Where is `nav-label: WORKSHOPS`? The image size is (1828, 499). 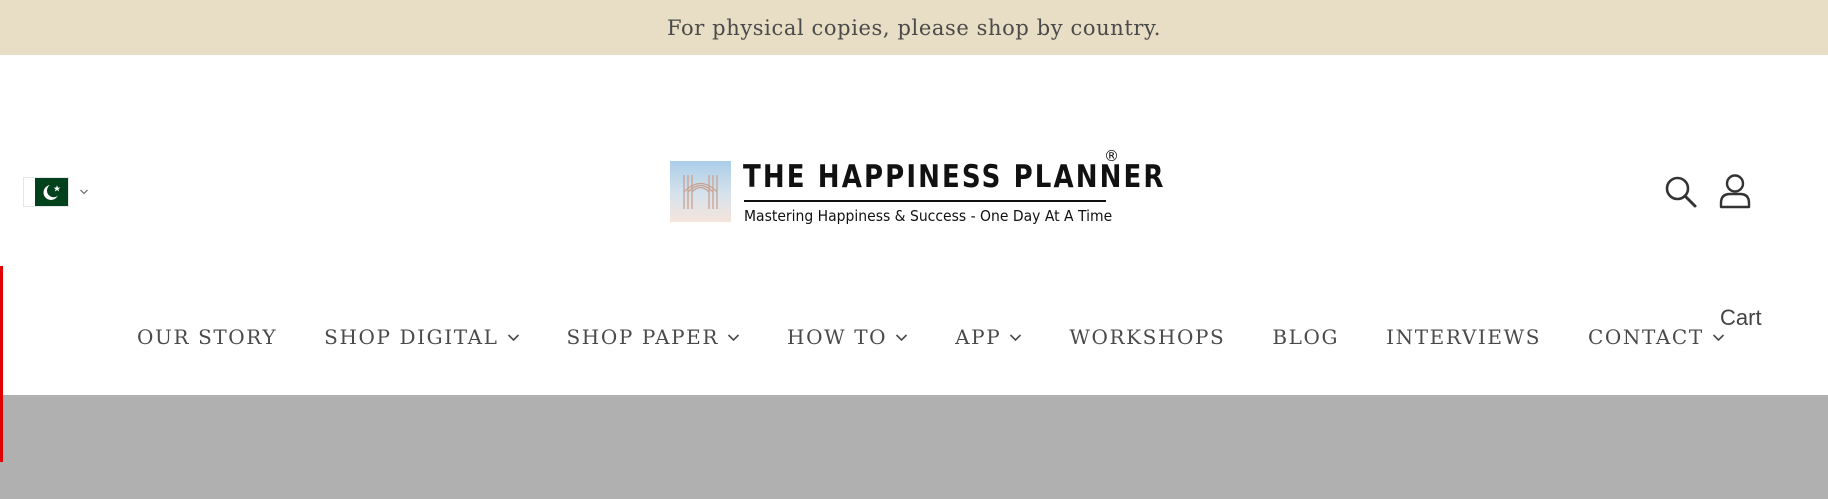 nav-label: WORKSHOPS is located at coordinates (1147, 337).